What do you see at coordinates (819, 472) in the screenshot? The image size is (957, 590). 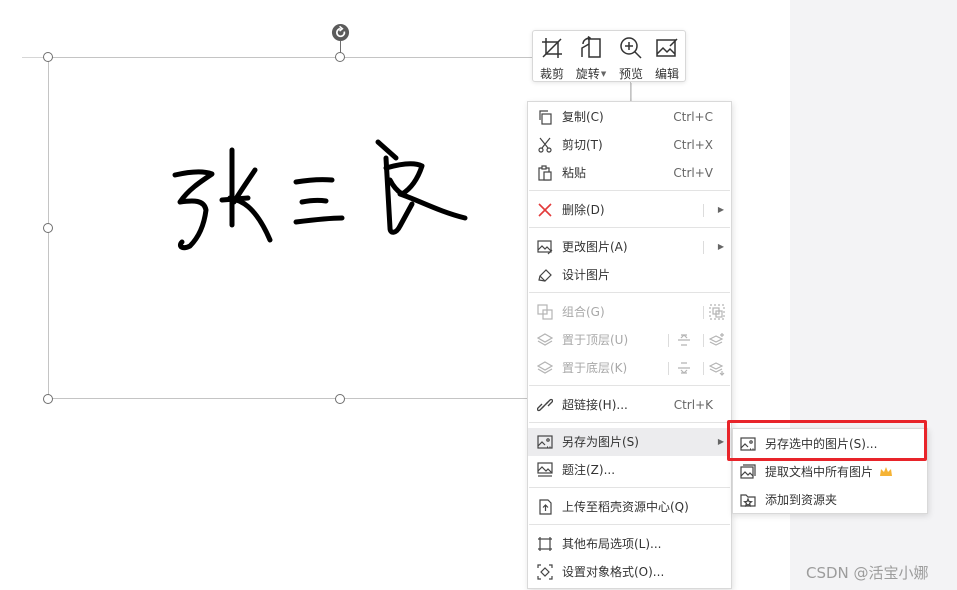 I see `submenu-item-label: 提取文档中所有图片` at bounding box center [819, 472].